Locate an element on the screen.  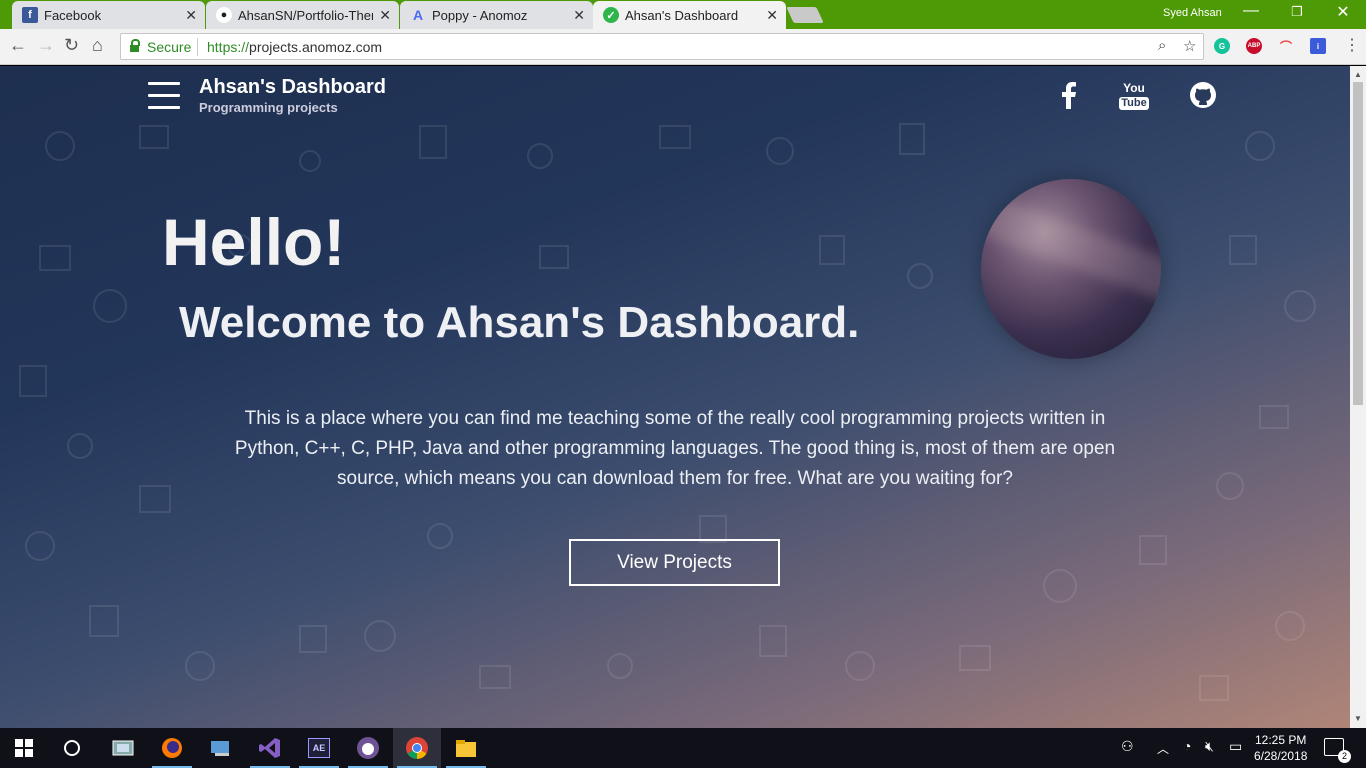
lock-icon is located at coordinates (135, 45).